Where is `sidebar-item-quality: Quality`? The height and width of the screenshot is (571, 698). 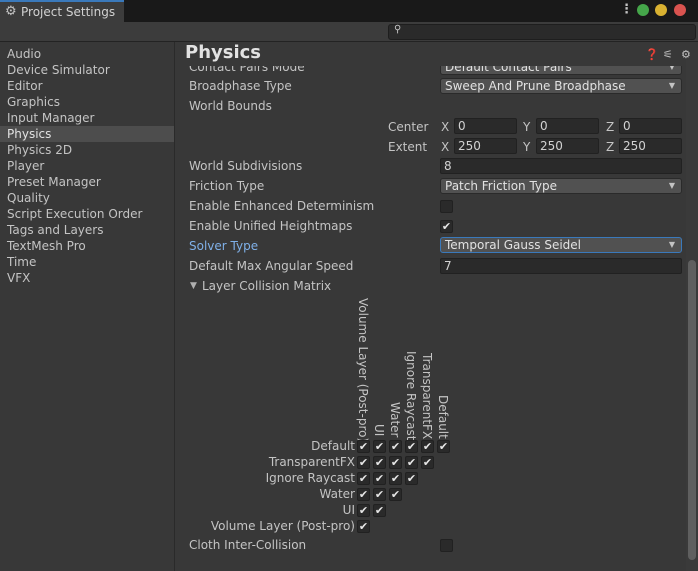
sidebar-item-quality: Quality is located at coordinates (87, 198).